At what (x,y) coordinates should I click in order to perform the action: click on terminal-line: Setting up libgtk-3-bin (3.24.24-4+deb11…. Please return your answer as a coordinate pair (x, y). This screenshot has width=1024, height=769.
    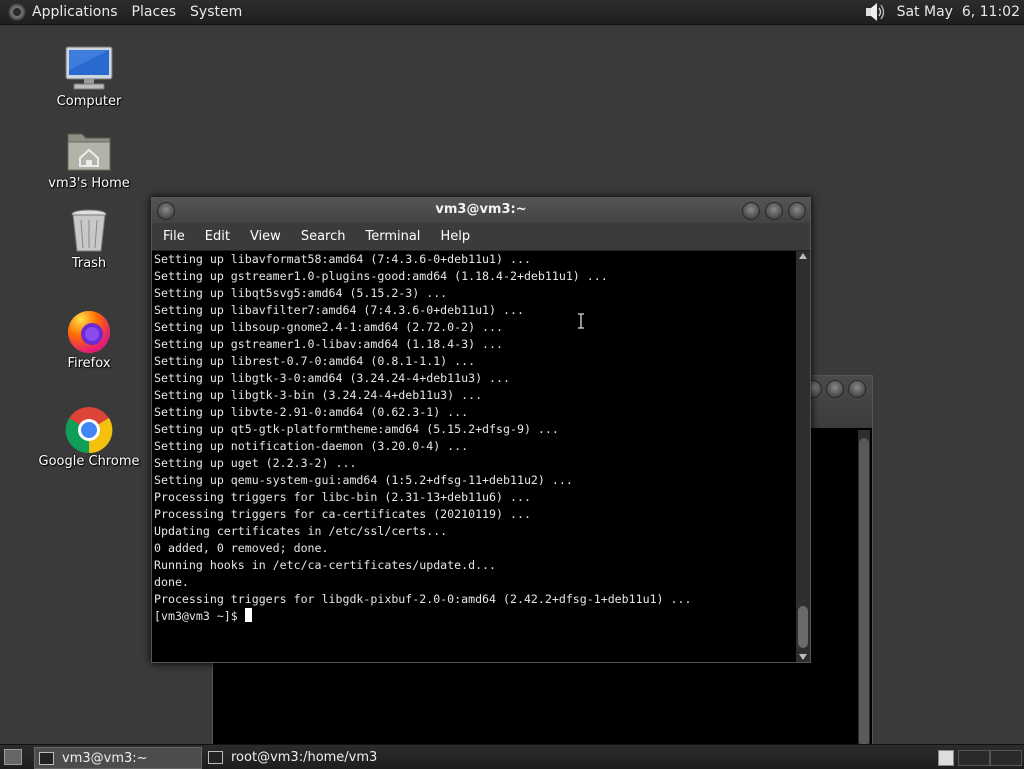
    Looking at the image, I should click on (318, 395).